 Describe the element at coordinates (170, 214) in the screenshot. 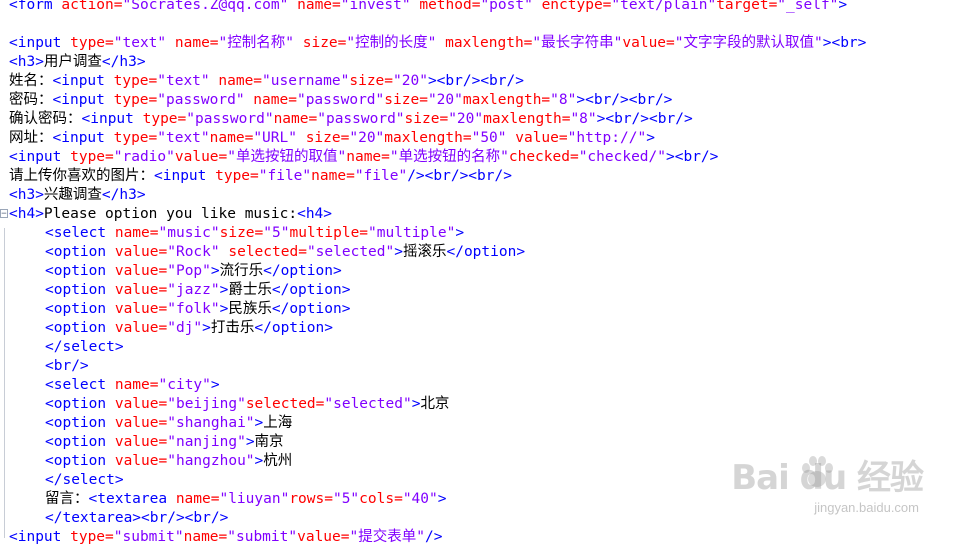

I see `code-token: Please option you like music:` at that location.